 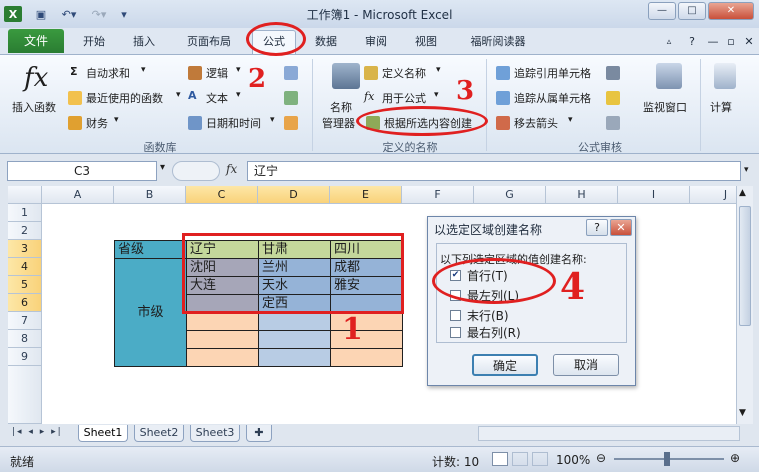 I want to click on text-functions-button: 文本, so click(x=217, y=98).